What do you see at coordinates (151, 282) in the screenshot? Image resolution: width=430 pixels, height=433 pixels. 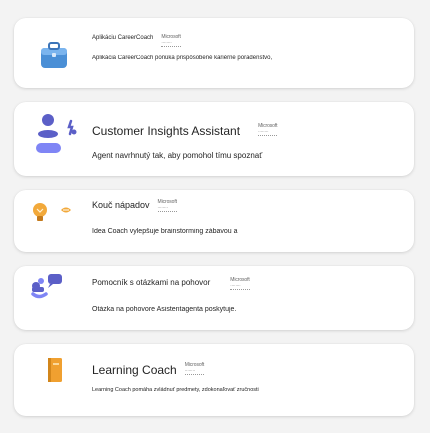 I see `card-title: Pomocník s otázkami na pohovor` at bounding box center [151, 282].